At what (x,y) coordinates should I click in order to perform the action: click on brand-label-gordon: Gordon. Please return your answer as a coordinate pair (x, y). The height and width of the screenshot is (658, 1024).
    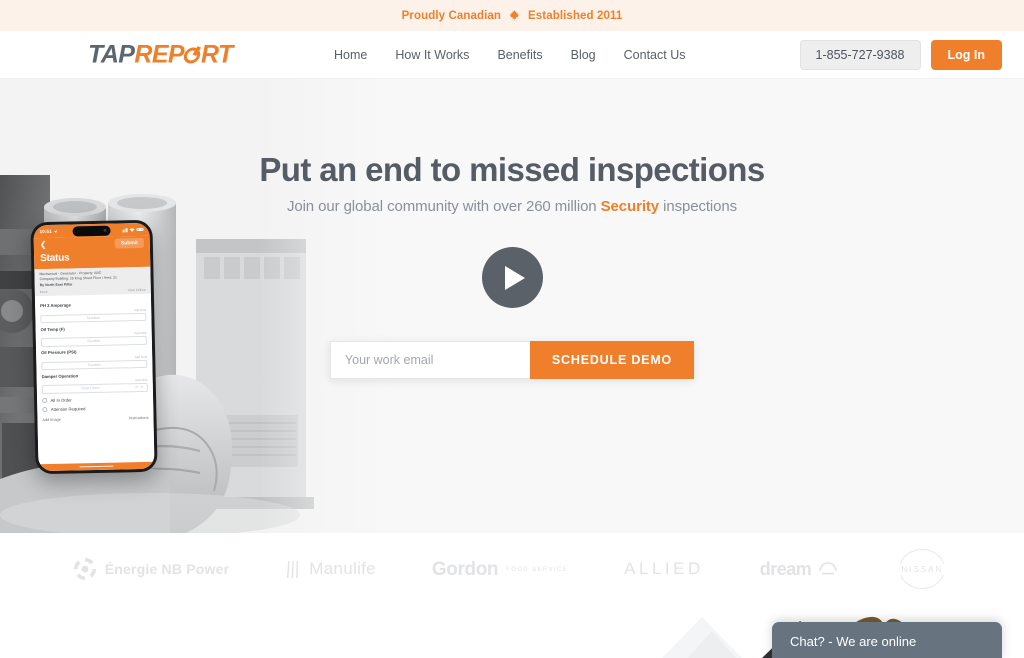
    Looking at the image, I should click on (465, 569).